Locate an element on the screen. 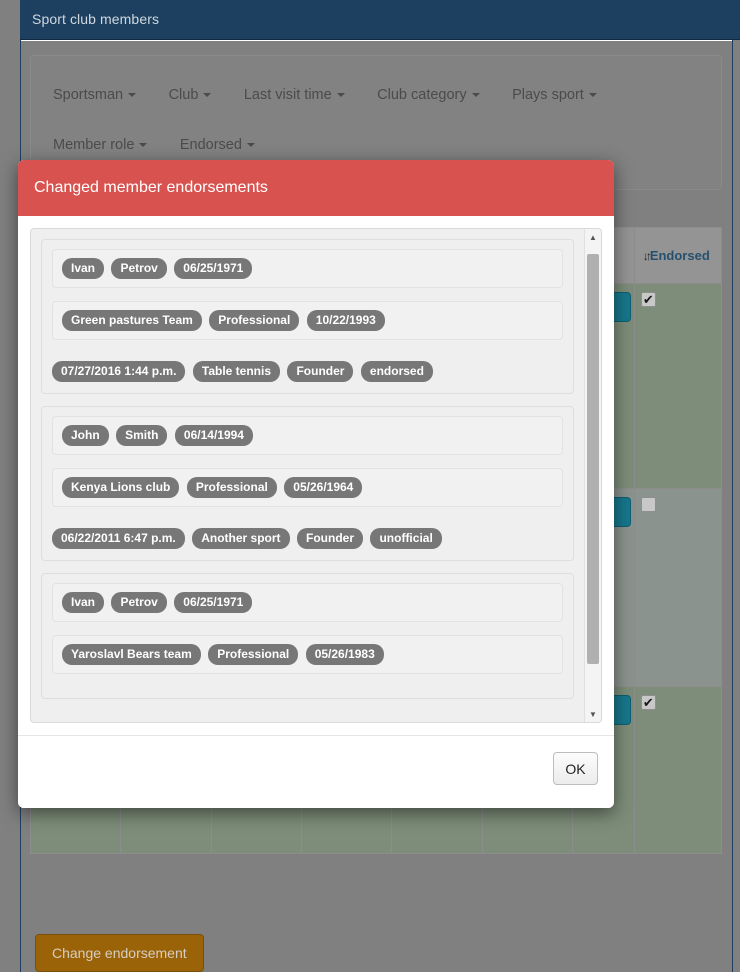  scrollbar-thumb is located at coordinates (593, 459).